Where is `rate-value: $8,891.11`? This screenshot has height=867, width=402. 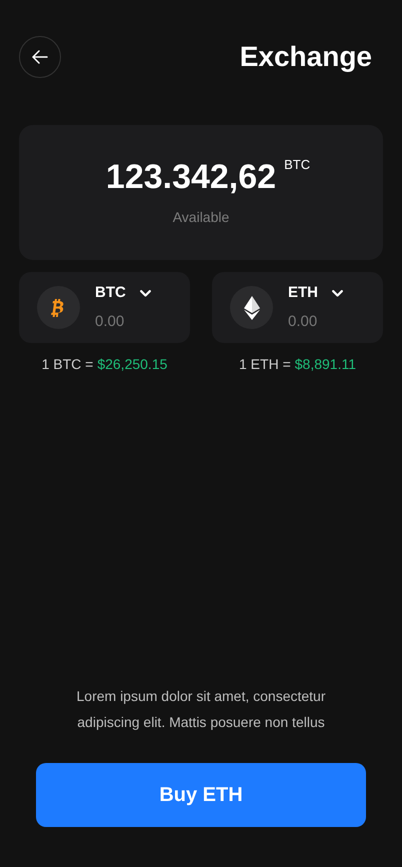
rate-value: $8,891.11 is located at coordinates (325, 364).